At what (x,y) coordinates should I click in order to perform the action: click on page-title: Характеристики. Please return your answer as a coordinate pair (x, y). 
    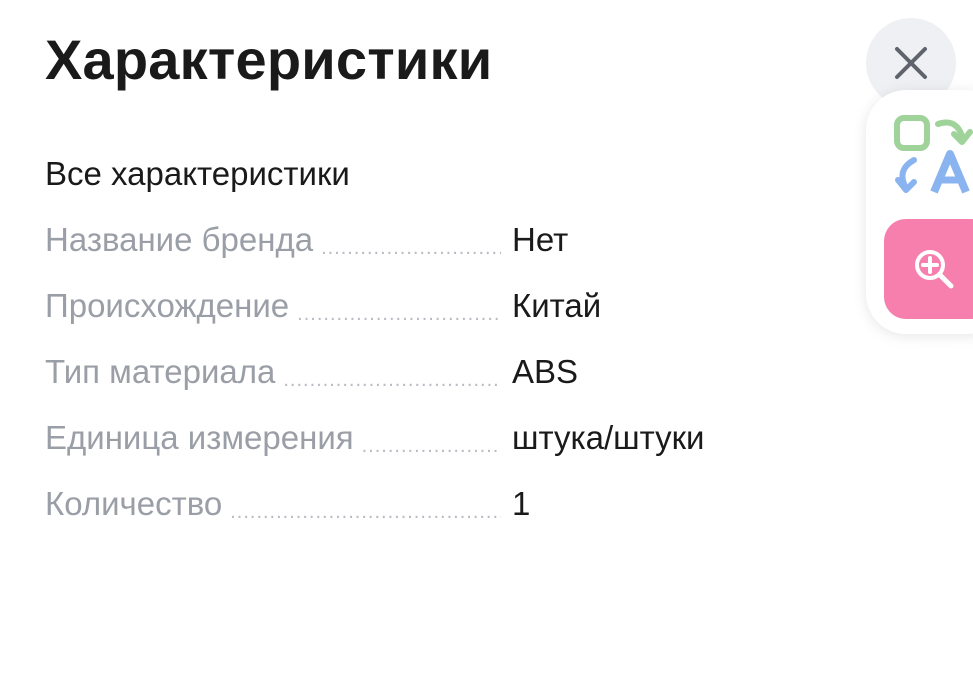
    Looking at the image, I should click on (269, 59).